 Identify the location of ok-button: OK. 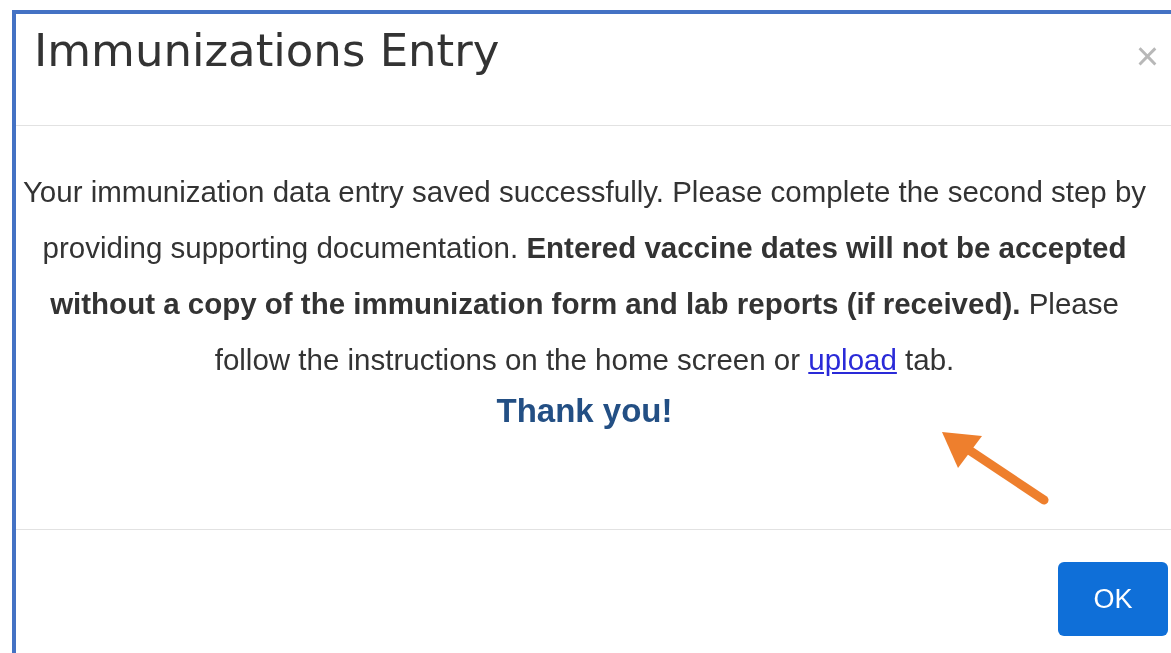
(1113, 599).